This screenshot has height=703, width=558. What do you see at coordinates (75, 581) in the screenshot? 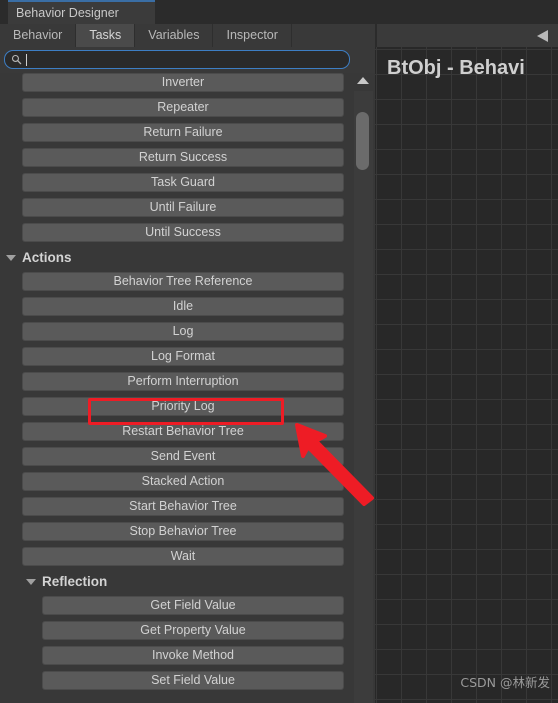
I see `group-label: Reflection` at bounding box center [75, 581].